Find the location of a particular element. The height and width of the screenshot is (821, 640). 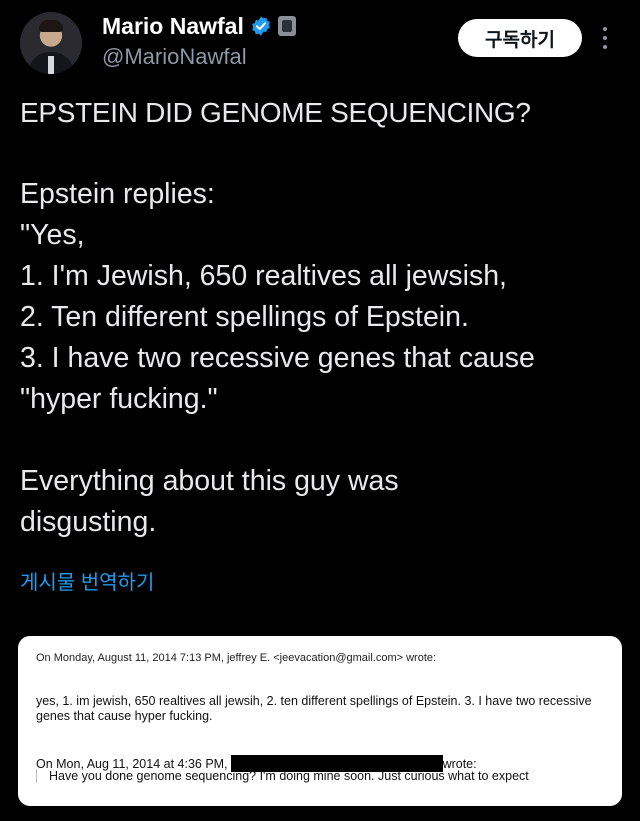

affiliate-badge-icon is located at coordinates (286, 26).